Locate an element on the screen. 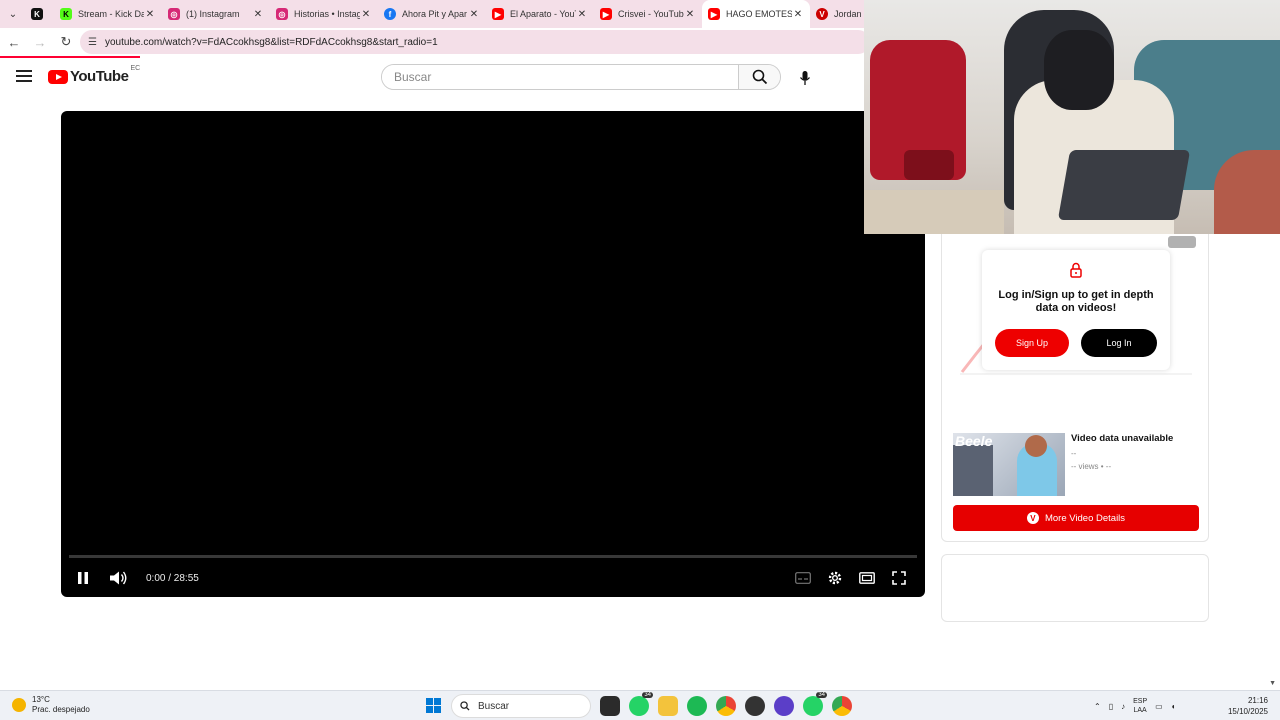  search-box is located at coordinates (581, 77).